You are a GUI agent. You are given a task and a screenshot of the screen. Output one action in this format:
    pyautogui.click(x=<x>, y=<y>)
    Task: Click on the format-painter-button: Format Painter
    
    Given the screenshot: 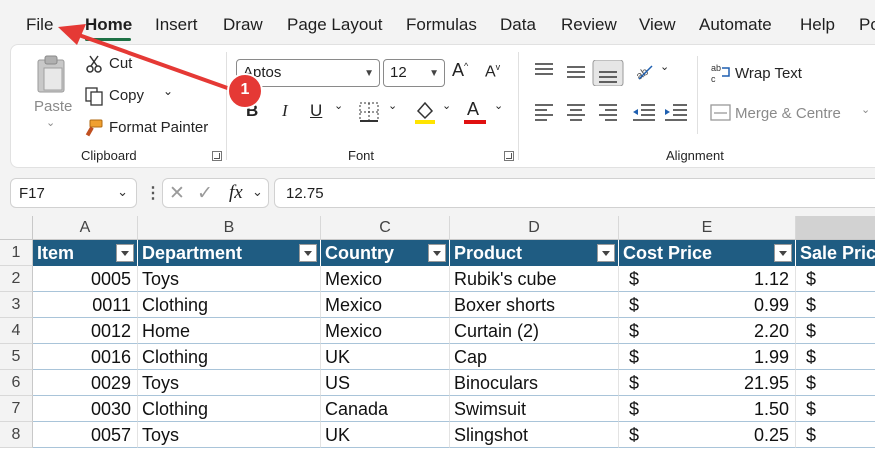 What is the action you would take?
    pyautogui.click(x=158, y=127)
    